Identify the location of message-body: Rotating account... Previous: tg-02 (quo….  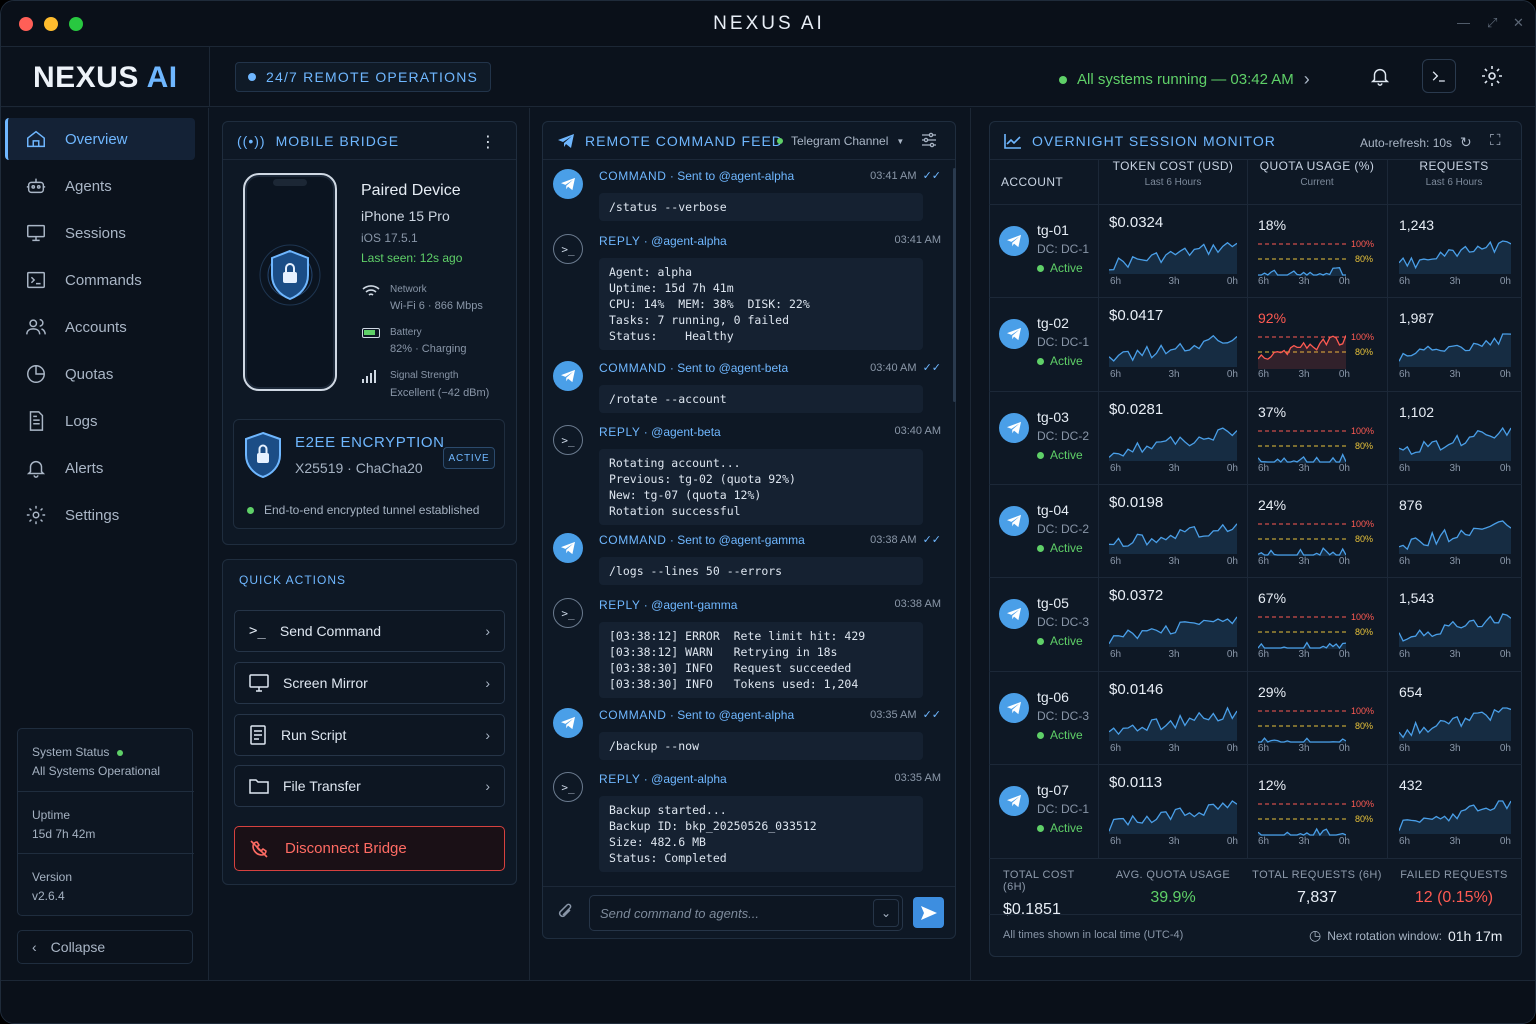
(761, 487).